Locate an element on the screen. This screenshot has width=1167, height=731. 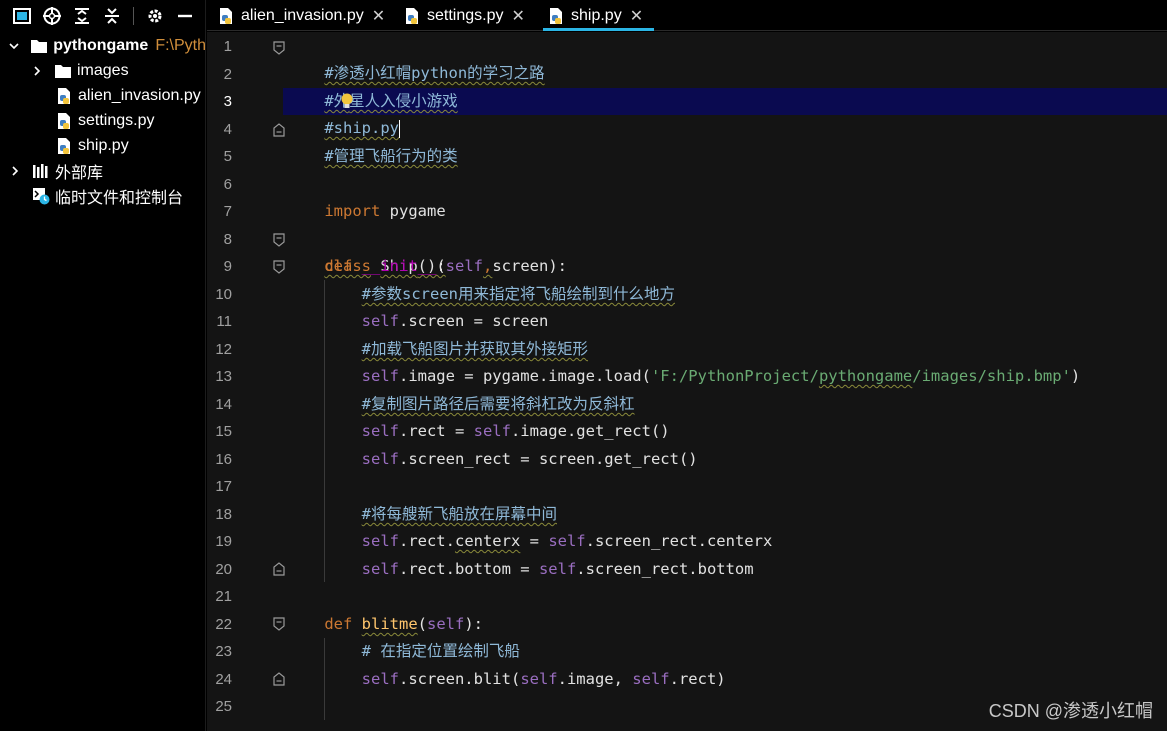
tree-item-label: ship.py is located at coordinates (103, 145).